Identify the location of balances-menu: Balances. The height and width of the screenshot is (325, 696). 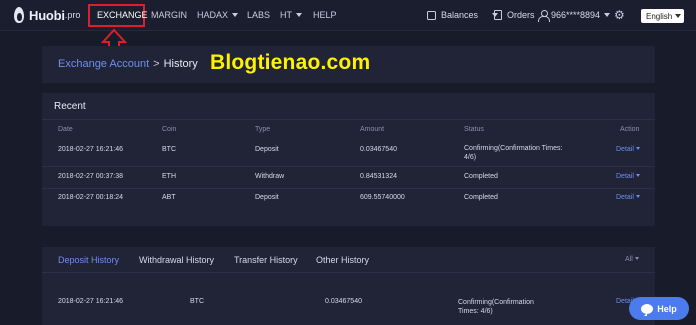
(463, 15).